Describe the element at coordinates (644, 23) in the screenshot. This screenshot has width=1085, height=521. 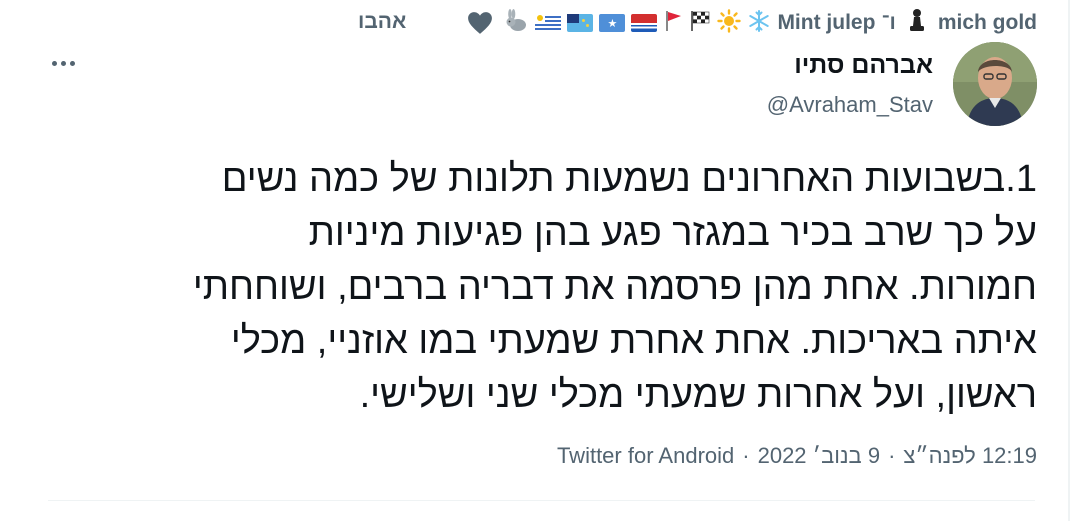
I see `flag-kiribati-icon` at that location.